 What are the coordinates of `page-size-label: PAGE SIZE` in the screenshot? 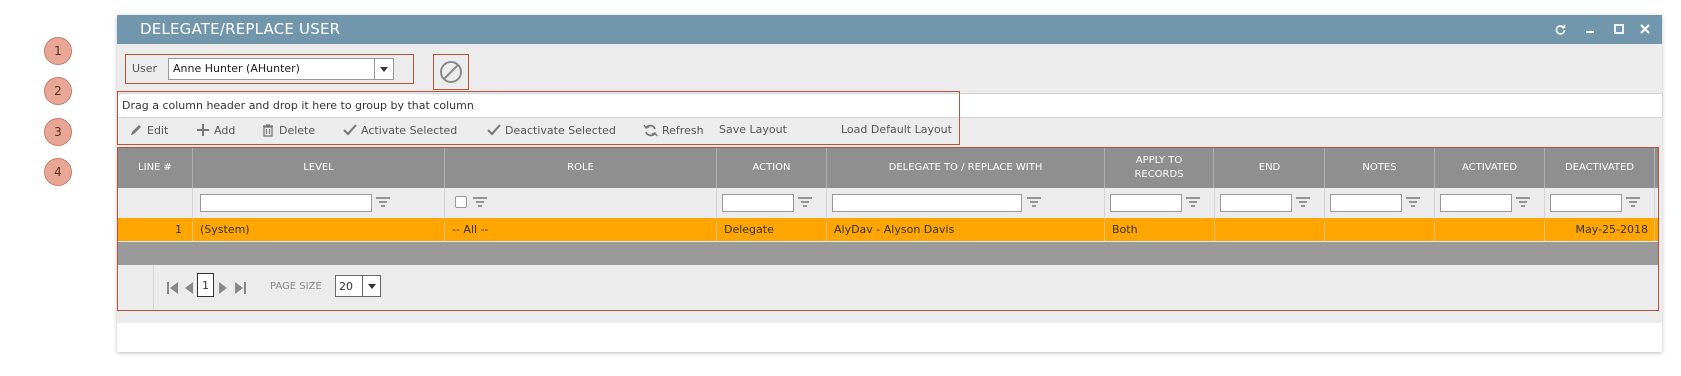 It's located at (296, 286).